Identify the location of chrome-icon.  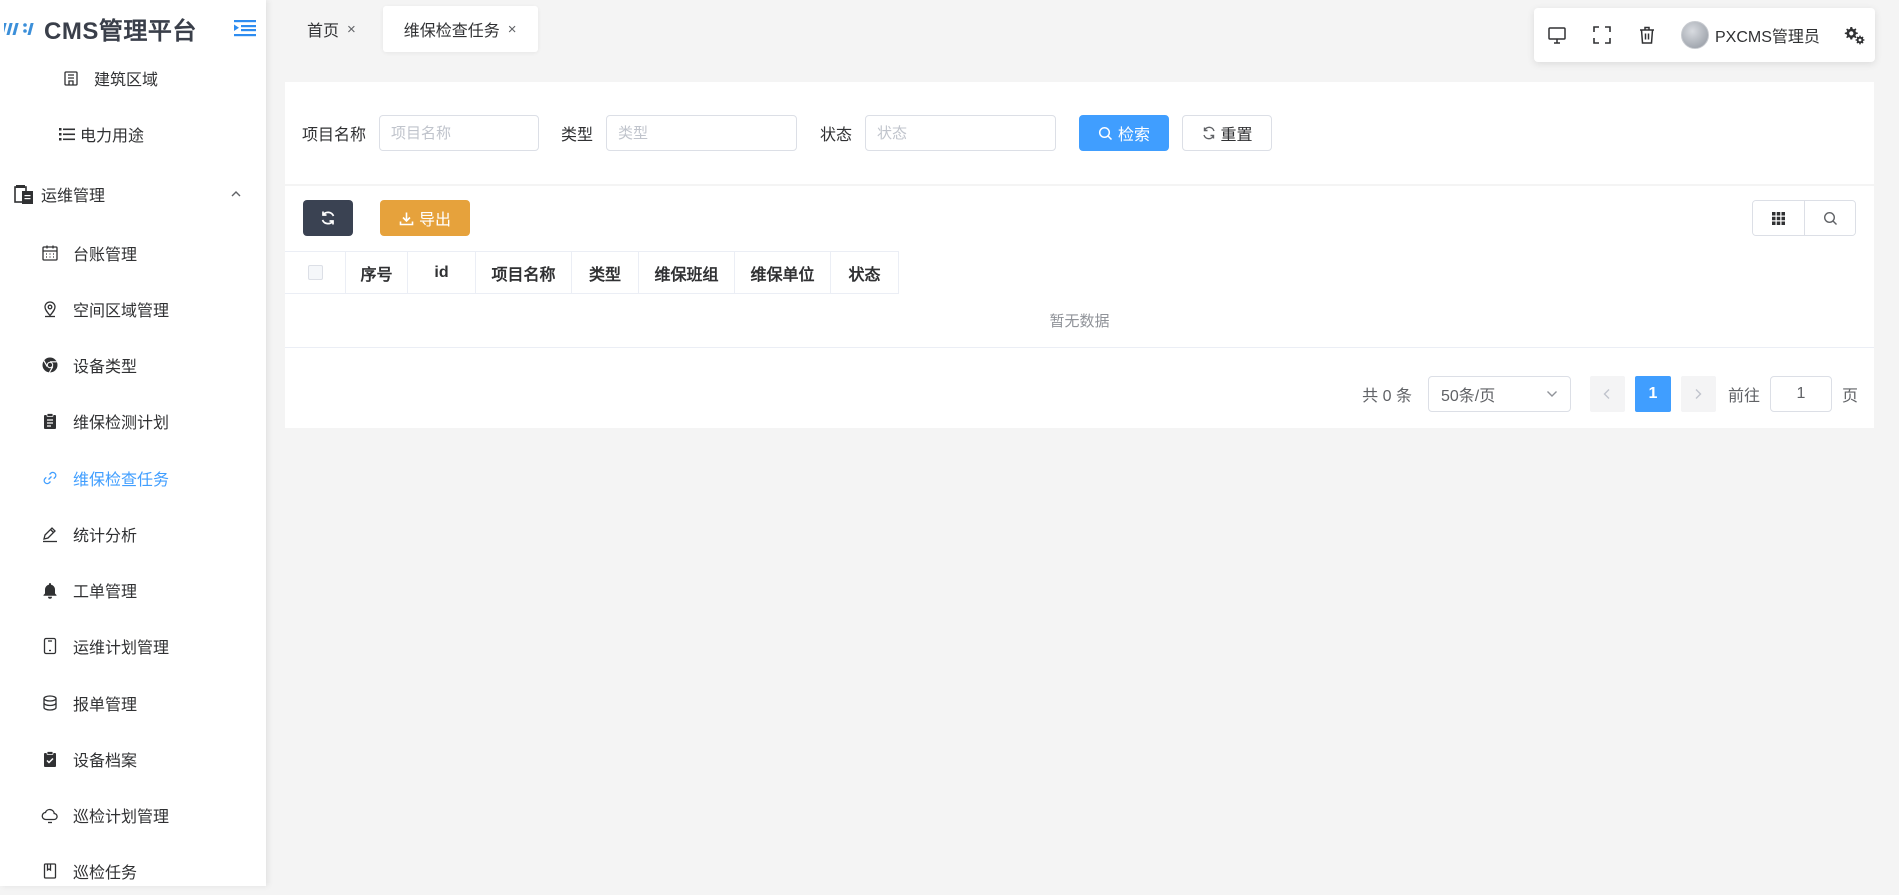
(50, 365).